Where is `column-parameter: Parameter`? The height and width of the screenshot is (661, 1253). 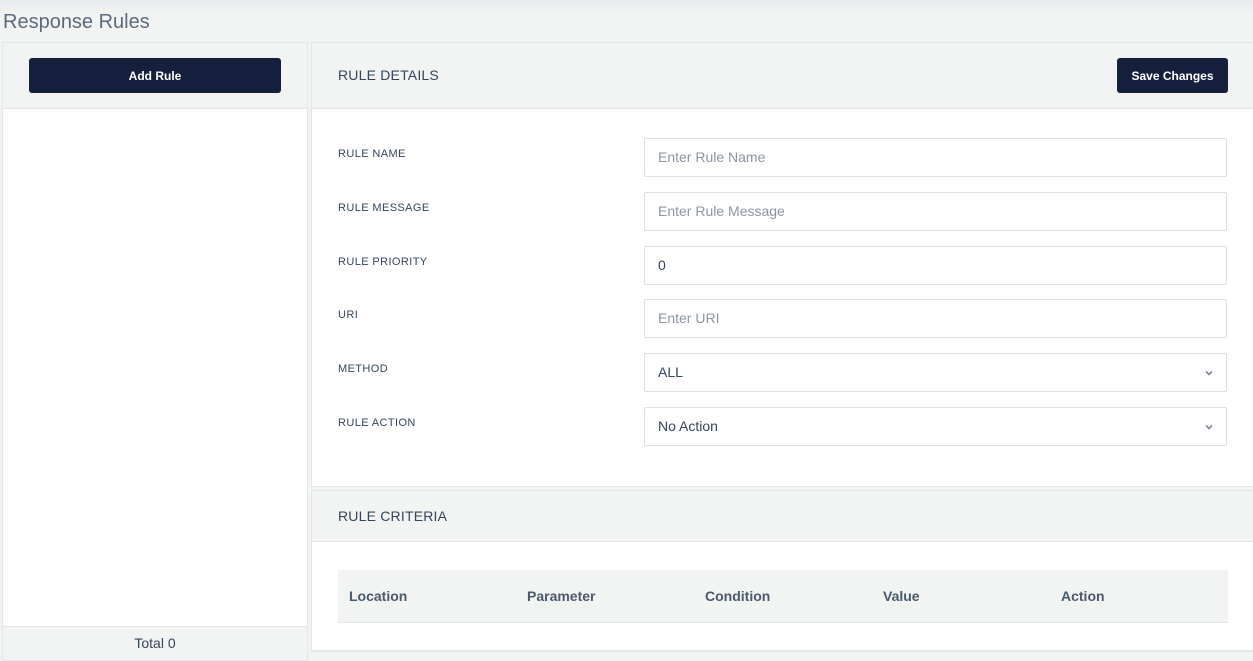 column-parameter: Parameter is located at coordinates (561, 596).